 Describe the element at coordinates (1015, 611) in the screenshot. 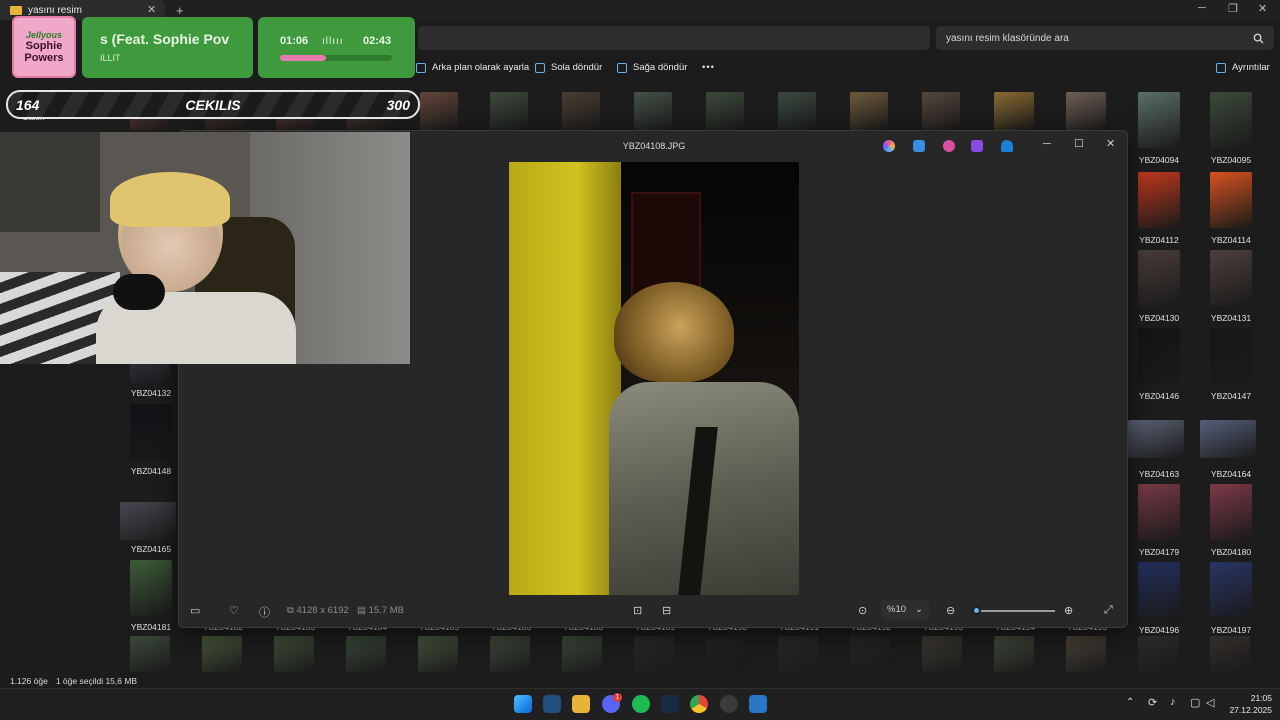

I see `zoom-slider` at that location.